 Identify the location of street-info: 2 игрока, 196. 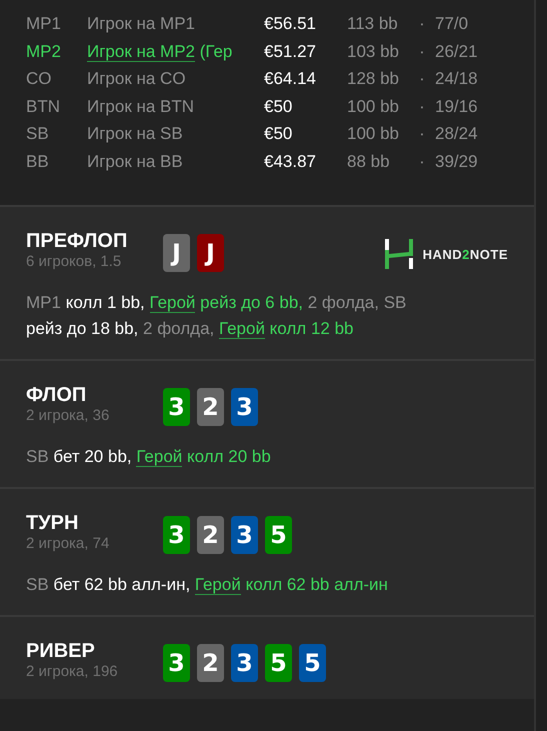
(72, 672).